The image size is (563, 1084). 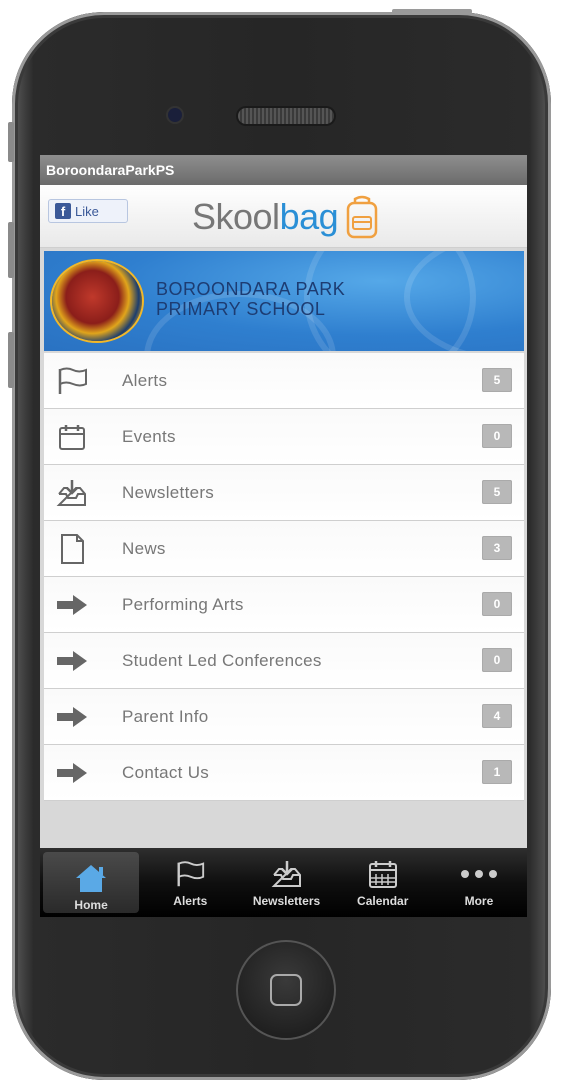 I want to click on backpack-icon, so click(x=362, y=217).